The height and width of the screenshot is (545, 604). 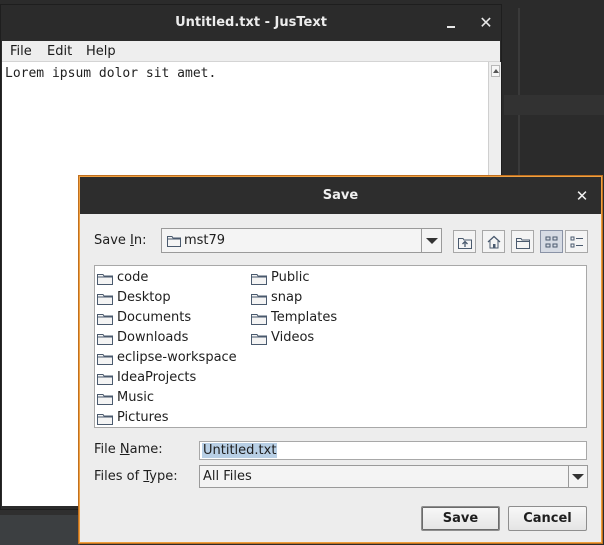 What do you see at coordinates (144, 297) in the screenshot?
I see `list-item-label: Desktop` at bounding box center [144, 297].